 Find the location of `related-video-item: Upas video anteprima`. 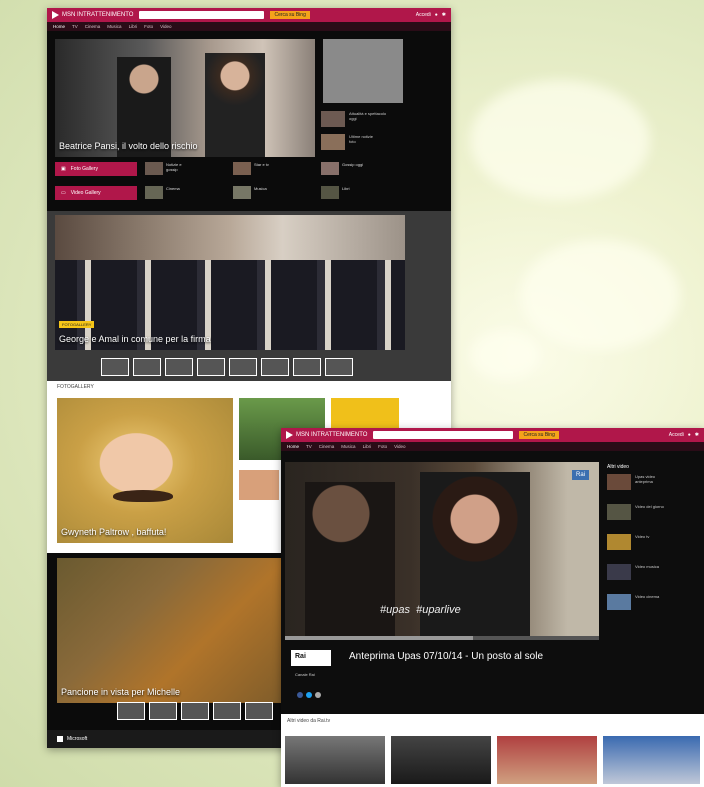

related-video-item: Upas video anteprima is located at coordinates (651, 482).